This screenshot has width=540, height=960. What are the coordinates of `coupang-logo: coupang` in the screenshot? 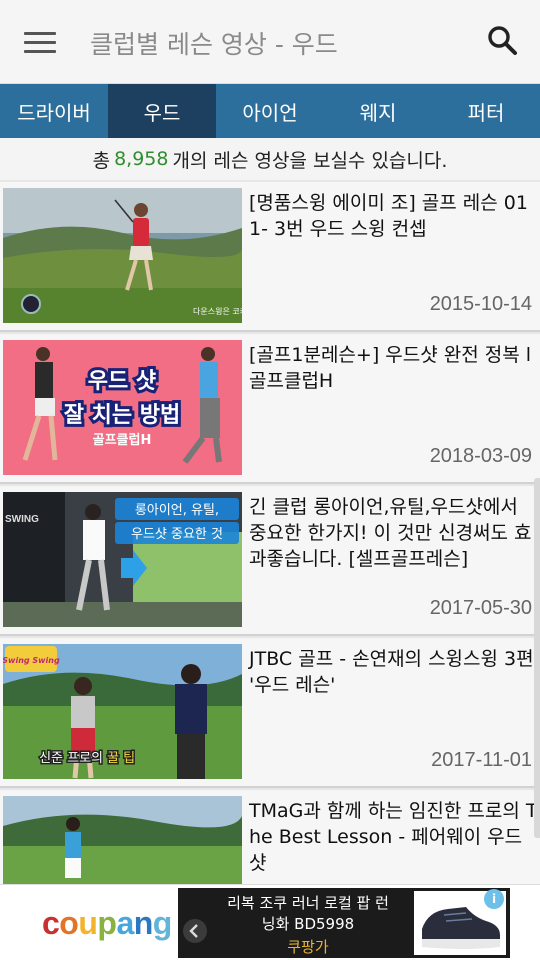 It's located at (107, 923).